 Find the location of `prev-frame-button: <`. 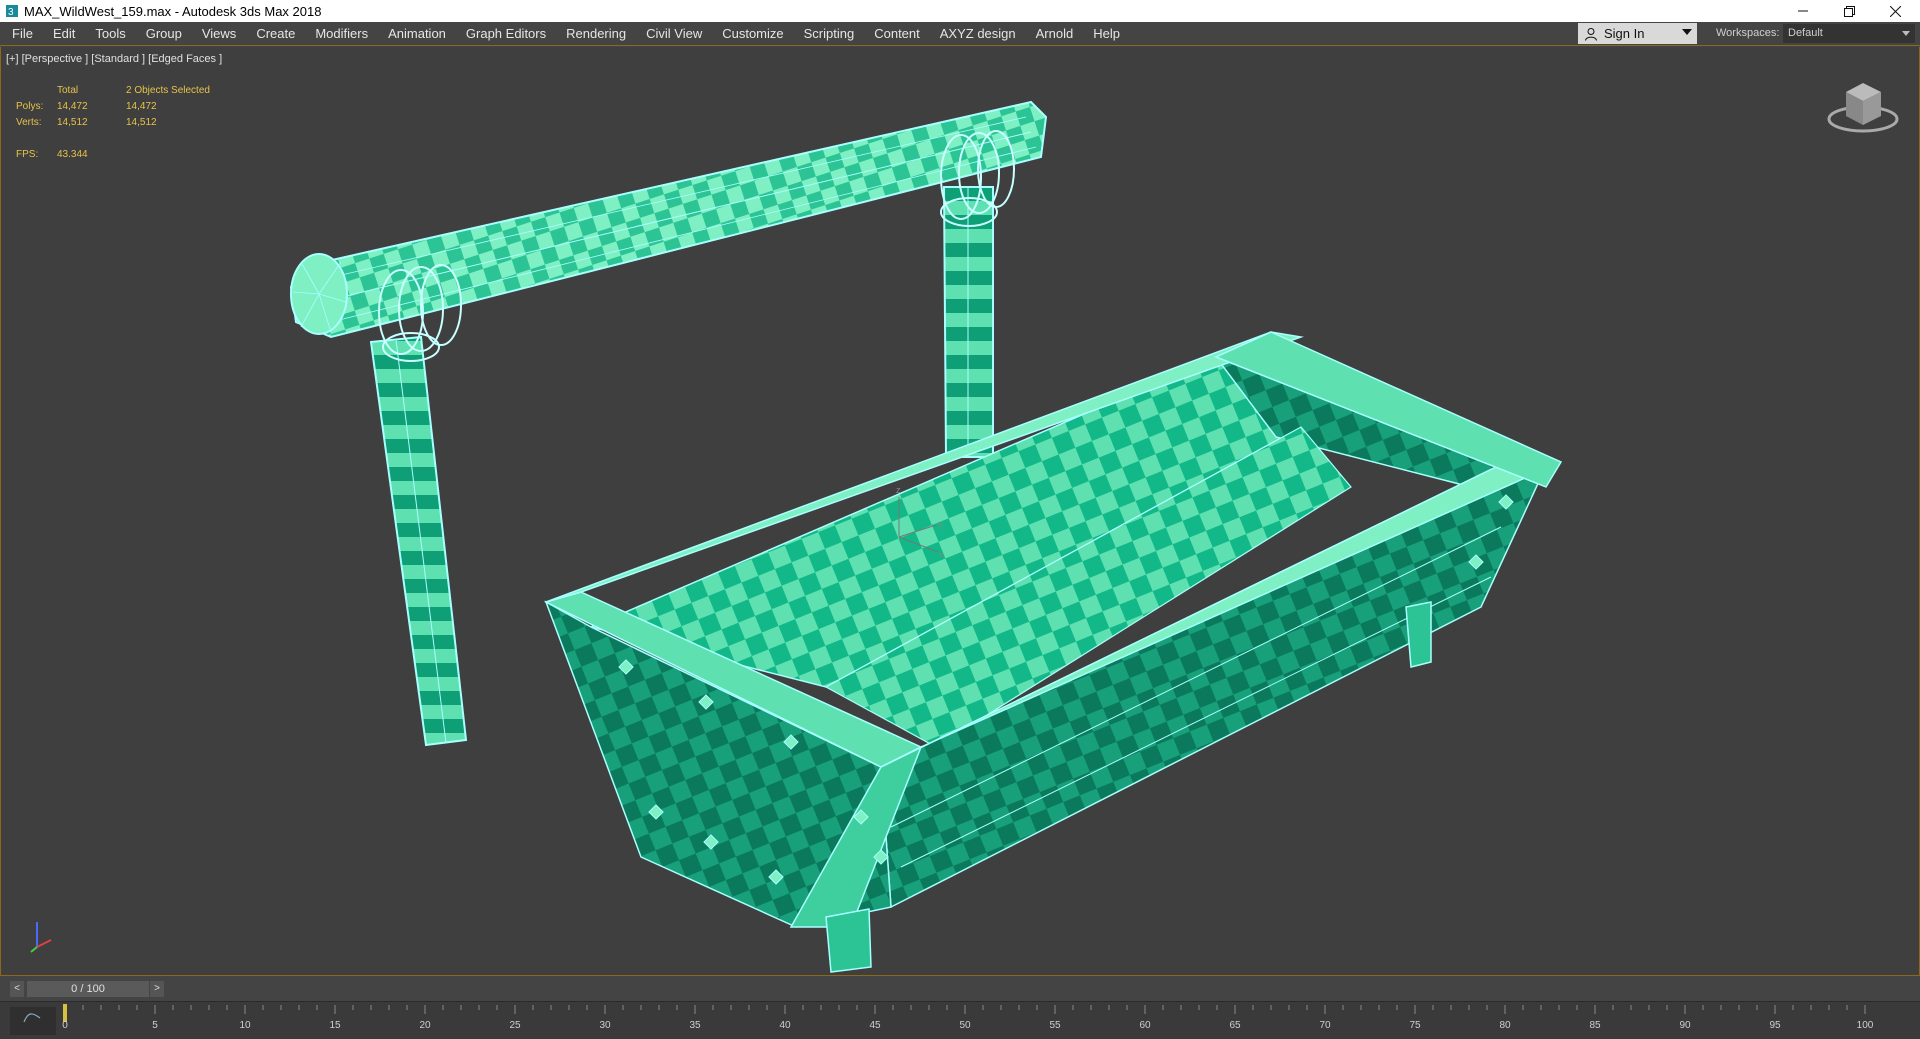

prev-frame-button: < is located at coordinates (17, 989).